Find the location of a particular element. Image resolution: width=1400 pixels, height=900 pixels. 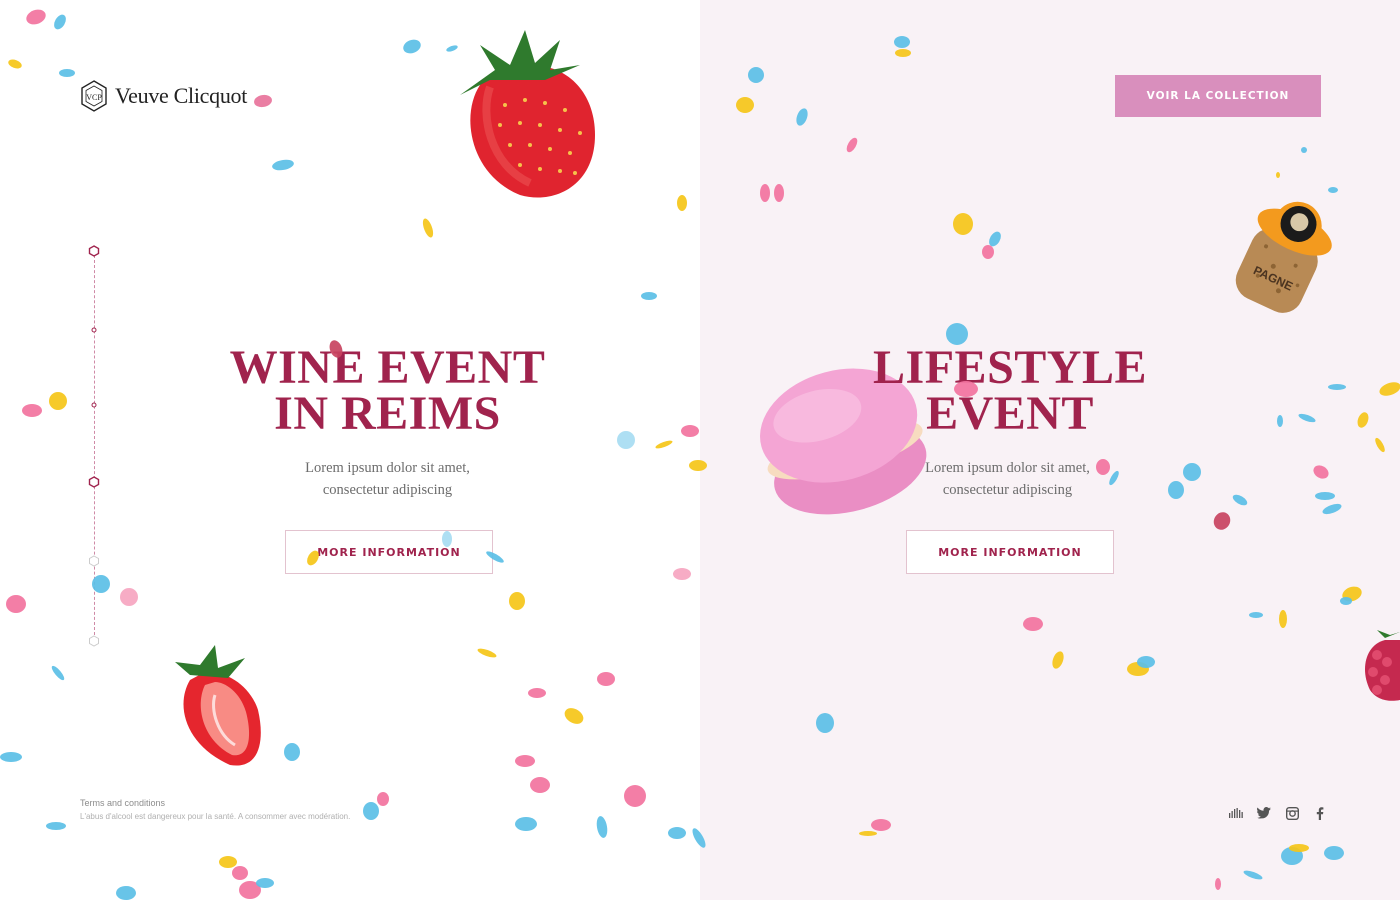

left-title-line-1: WINE EVENT is located at coordinates (387, 367).